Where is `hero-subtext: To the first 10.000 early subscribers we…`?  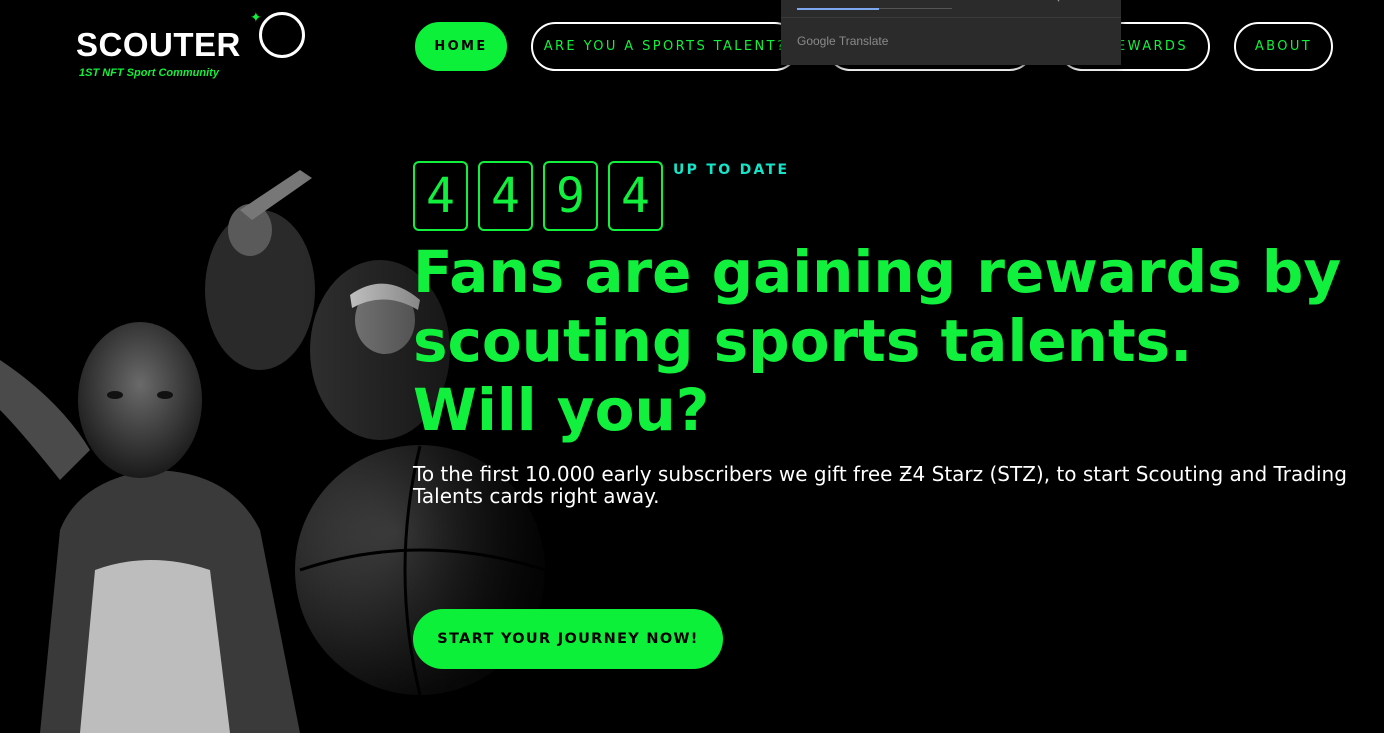 hero-subtext: To the first 10.000 early subscribers we… is located at coordinates (880, 485).